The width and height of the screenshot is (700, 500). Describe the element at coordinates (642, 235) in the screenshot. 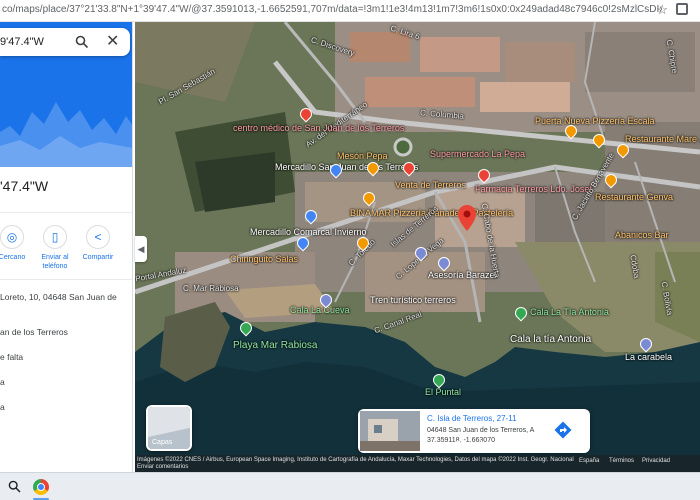

I see `map-label-abanicos-bar: Abanicos Bar` at that location.